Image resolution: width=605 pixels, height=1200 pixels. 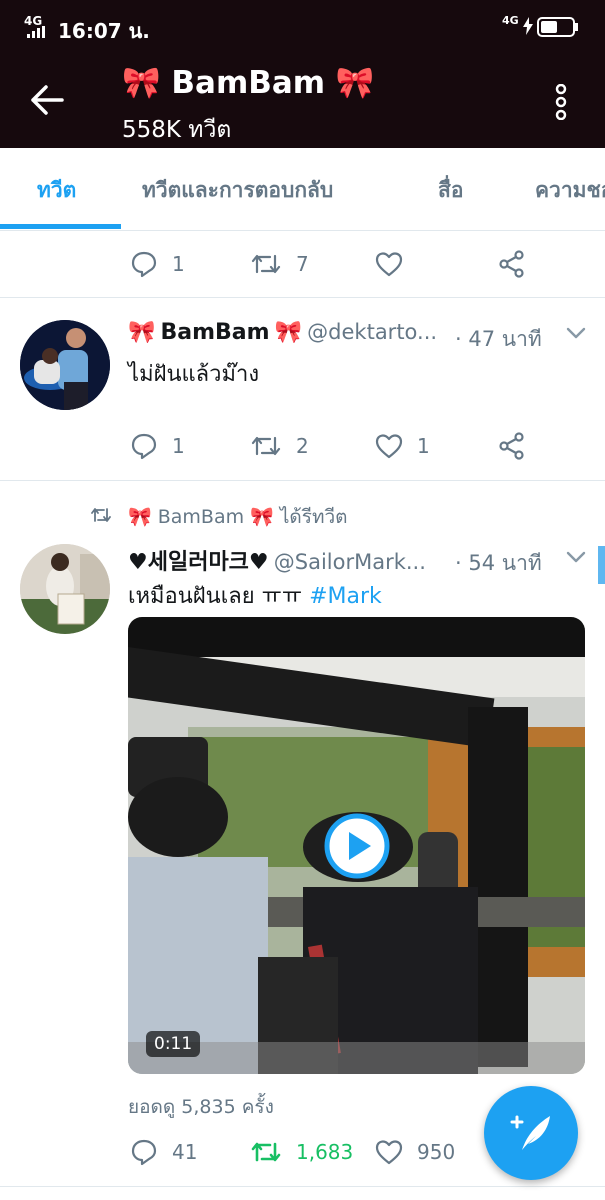 What do you see at coordinates (302, 264) in the screenshot?
I see `retweet-count: 7` at bounding box center [302, 264].